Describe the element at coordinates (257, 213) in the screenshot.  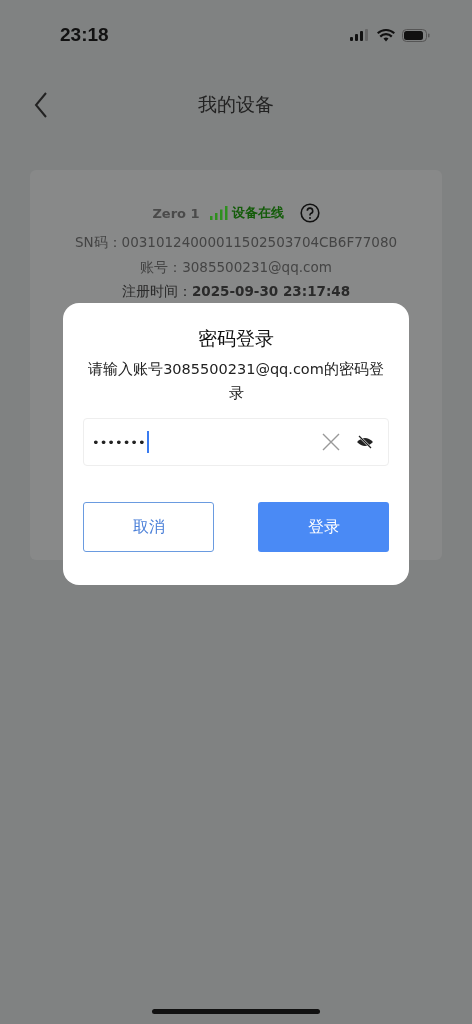
I see `device-status: 设备在线` at that location.